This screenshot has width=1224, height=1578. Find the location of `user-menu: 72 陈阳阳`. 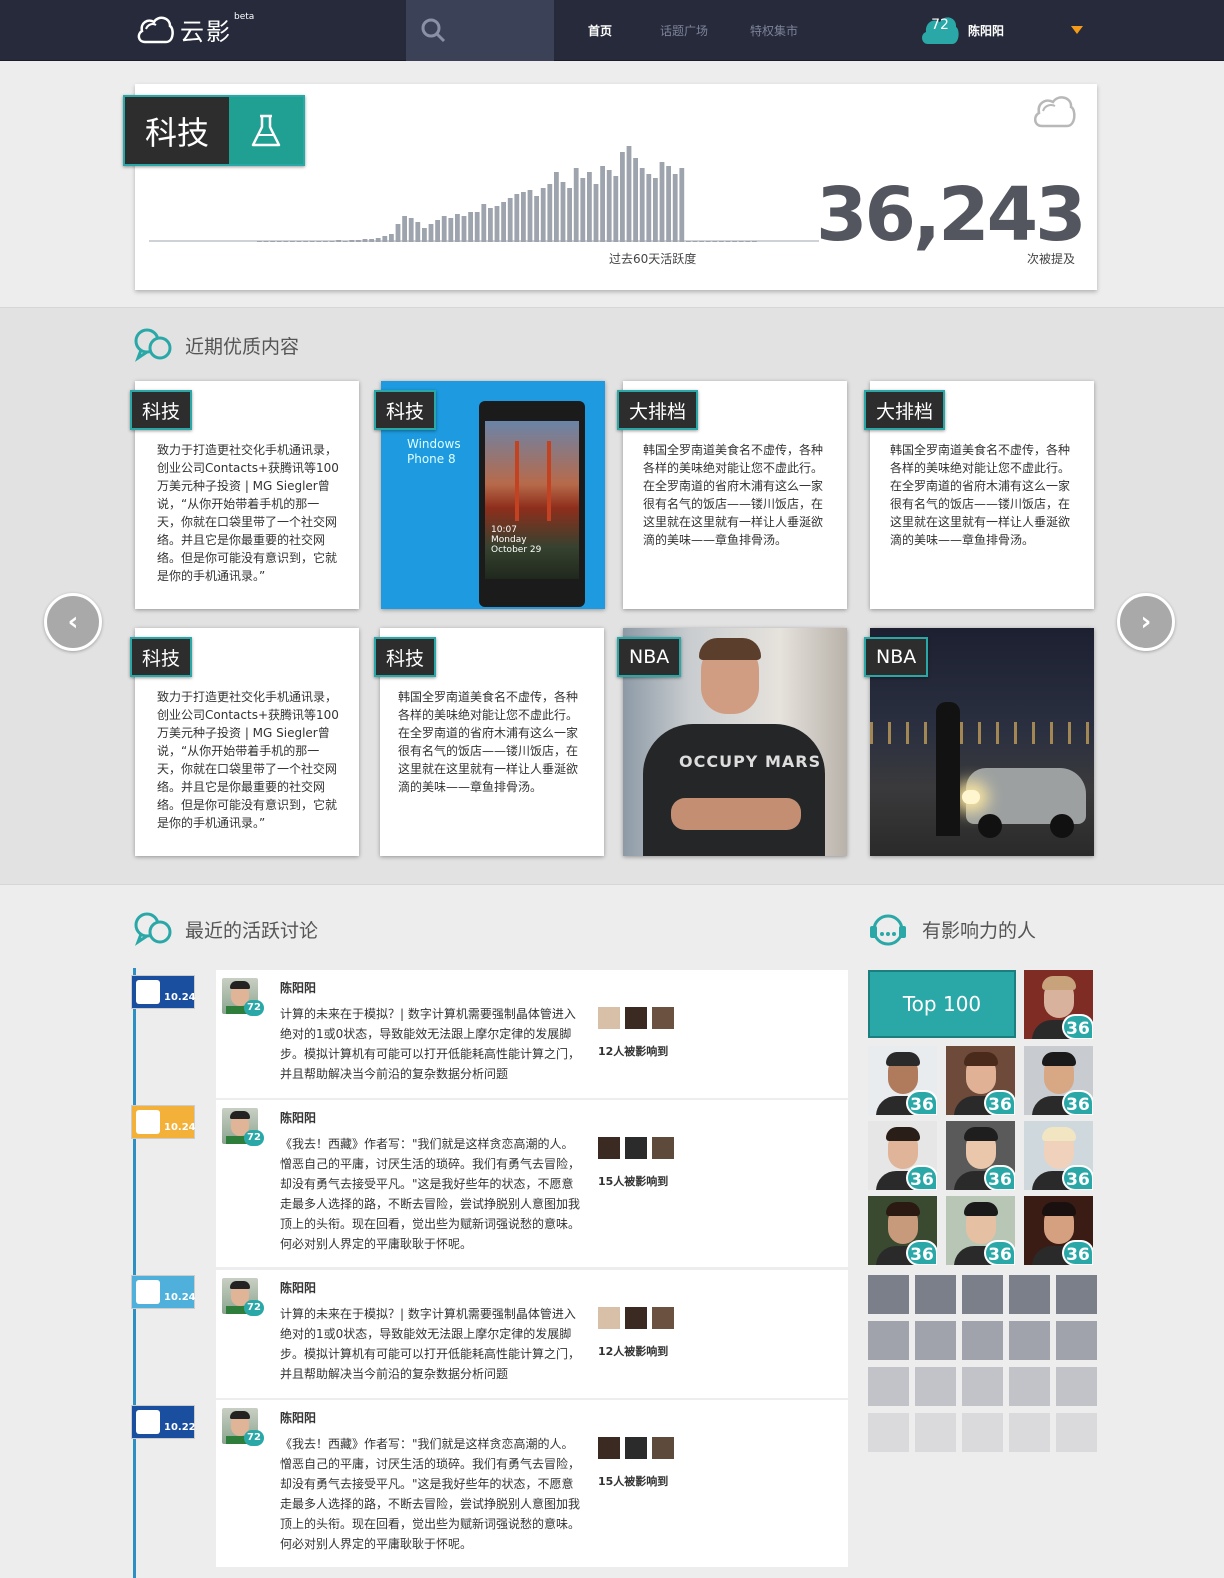

user-menu: 72 陈阳阳 is located at coordinates (962, 30).